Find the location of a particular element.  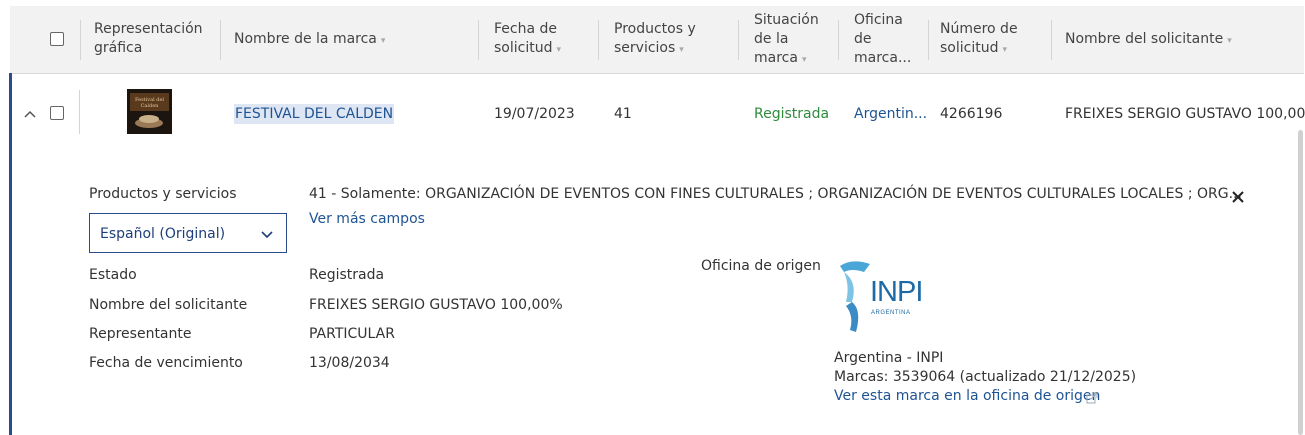

column-header-line: Representación is located at coordinates (148, 29).